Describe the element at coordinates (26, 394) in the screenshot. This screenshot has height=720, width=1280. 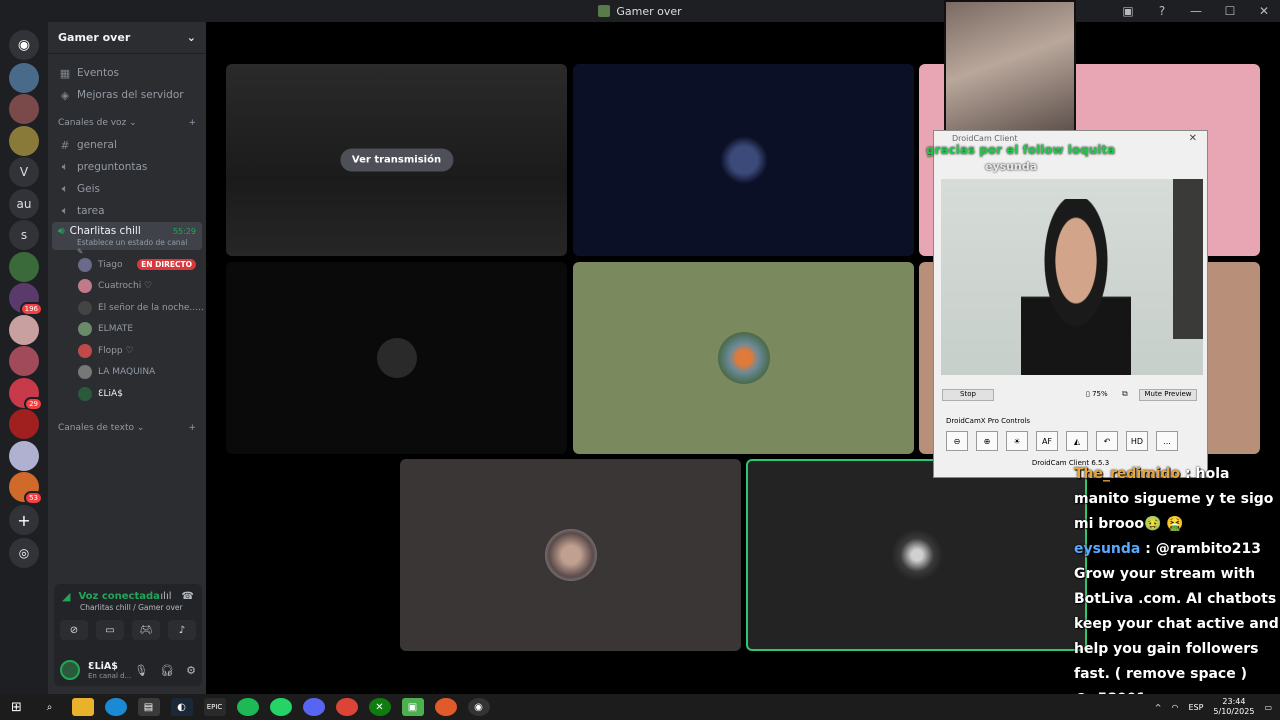
I see `server-icon: 29` at that location.